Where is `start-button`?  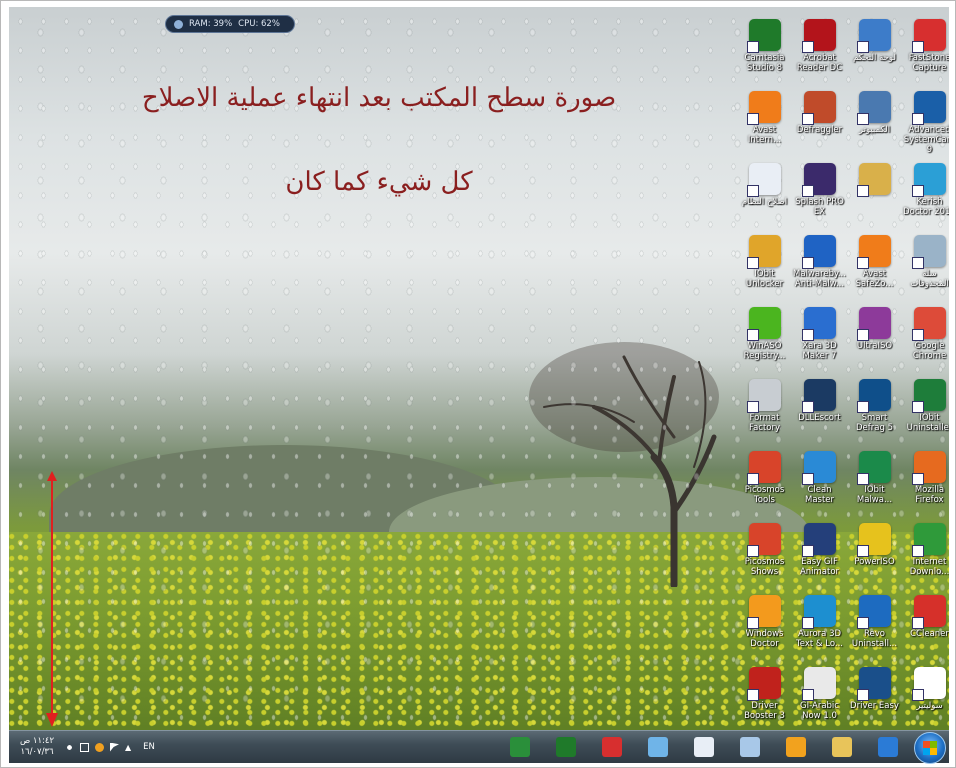
start-button is located at coordinates (930, 748).